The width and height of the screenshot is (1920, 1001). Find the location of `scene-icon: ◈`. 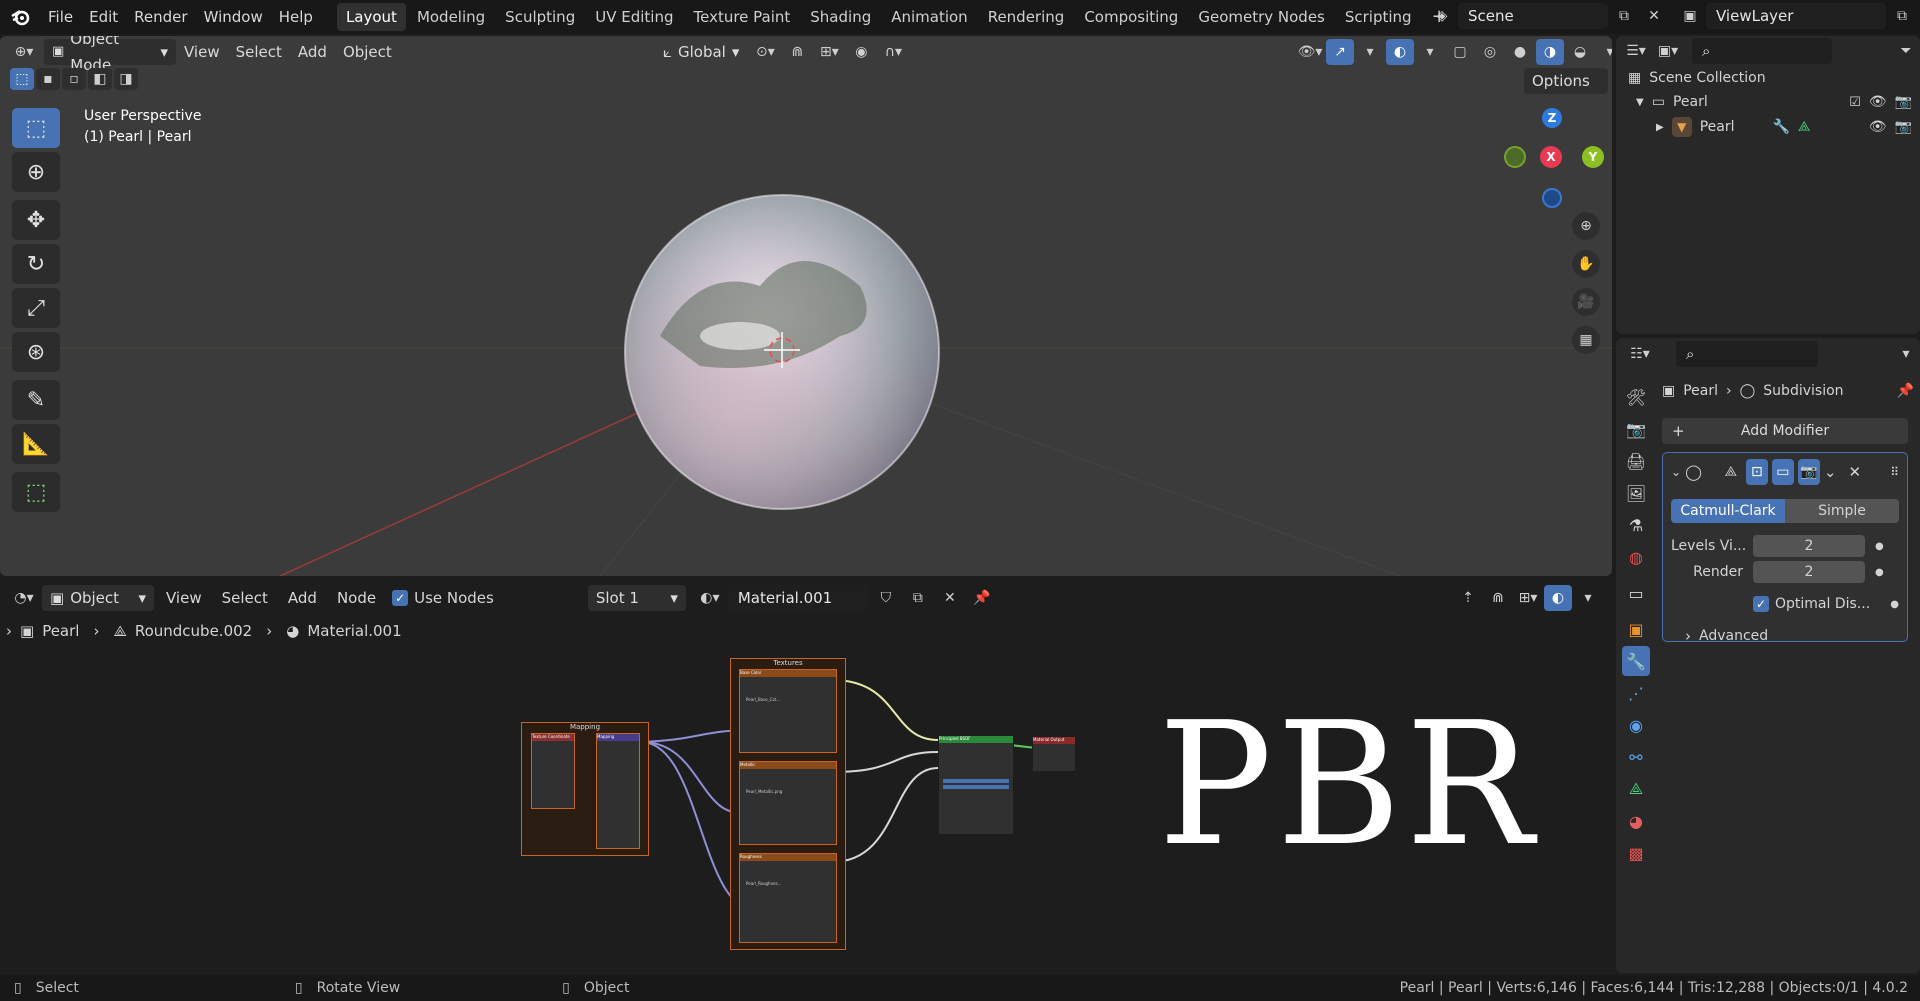

scene-icon: ◈ is located at coordinates (1442, 16).